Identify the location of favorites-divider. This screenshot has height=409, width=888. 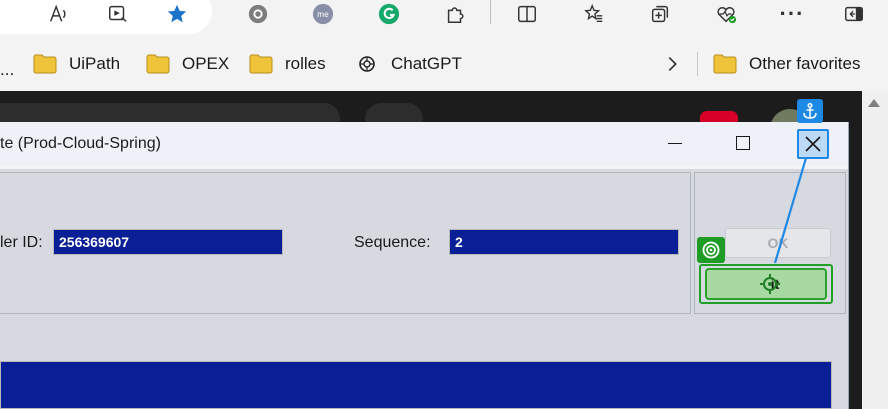
(697, 64).